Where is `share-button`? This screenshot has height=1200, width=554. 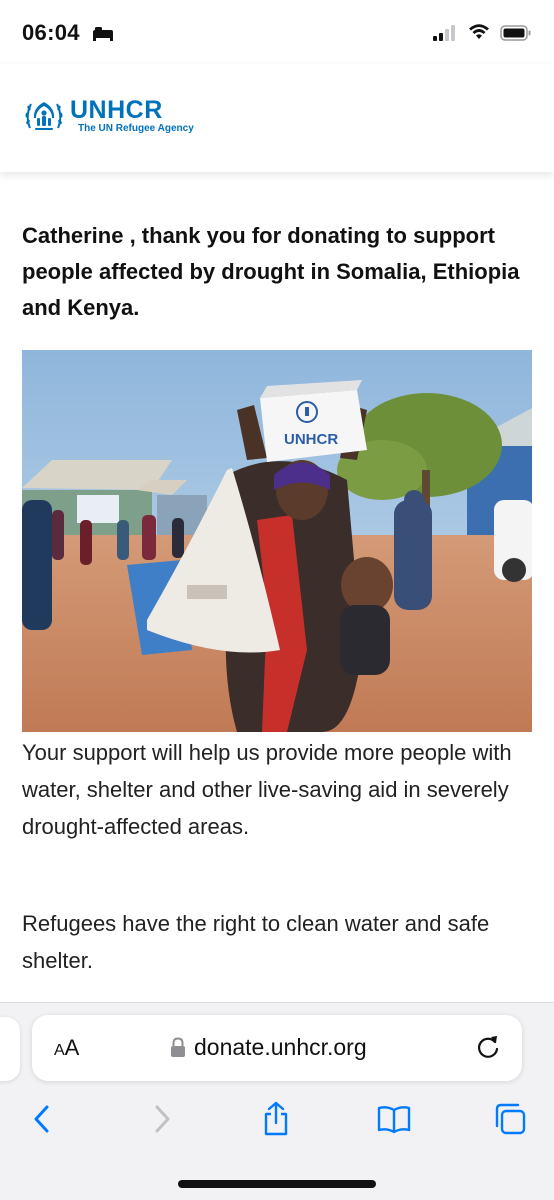 share-button is located at coordinates (276, 1119).